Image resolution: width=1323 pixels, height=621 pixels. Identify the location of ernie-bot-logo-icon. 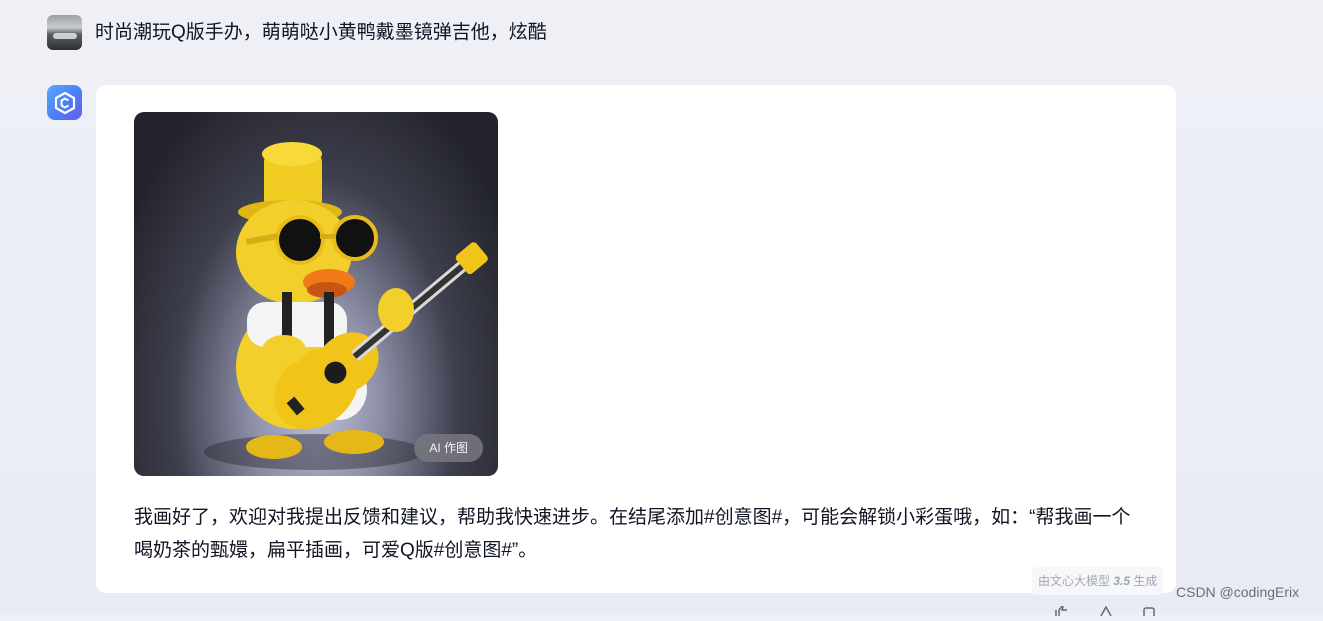
(64, 102).